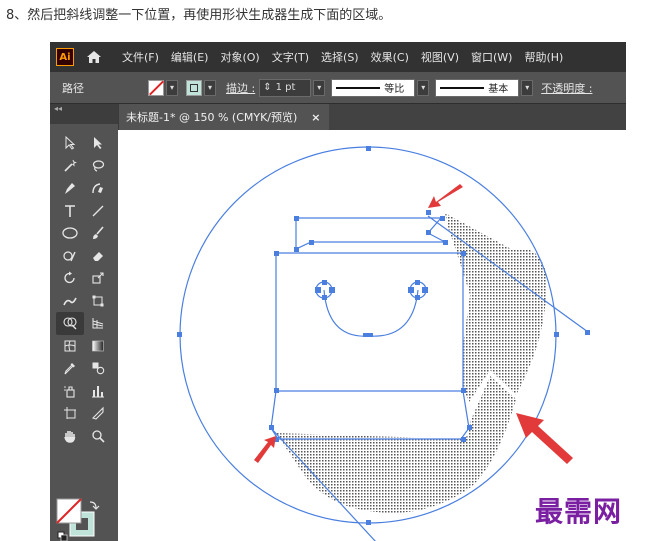  What do you see at coordinates (70, 368) in the screenshot?
I see `eyedropper-icon` at bounding box center [70, 368].